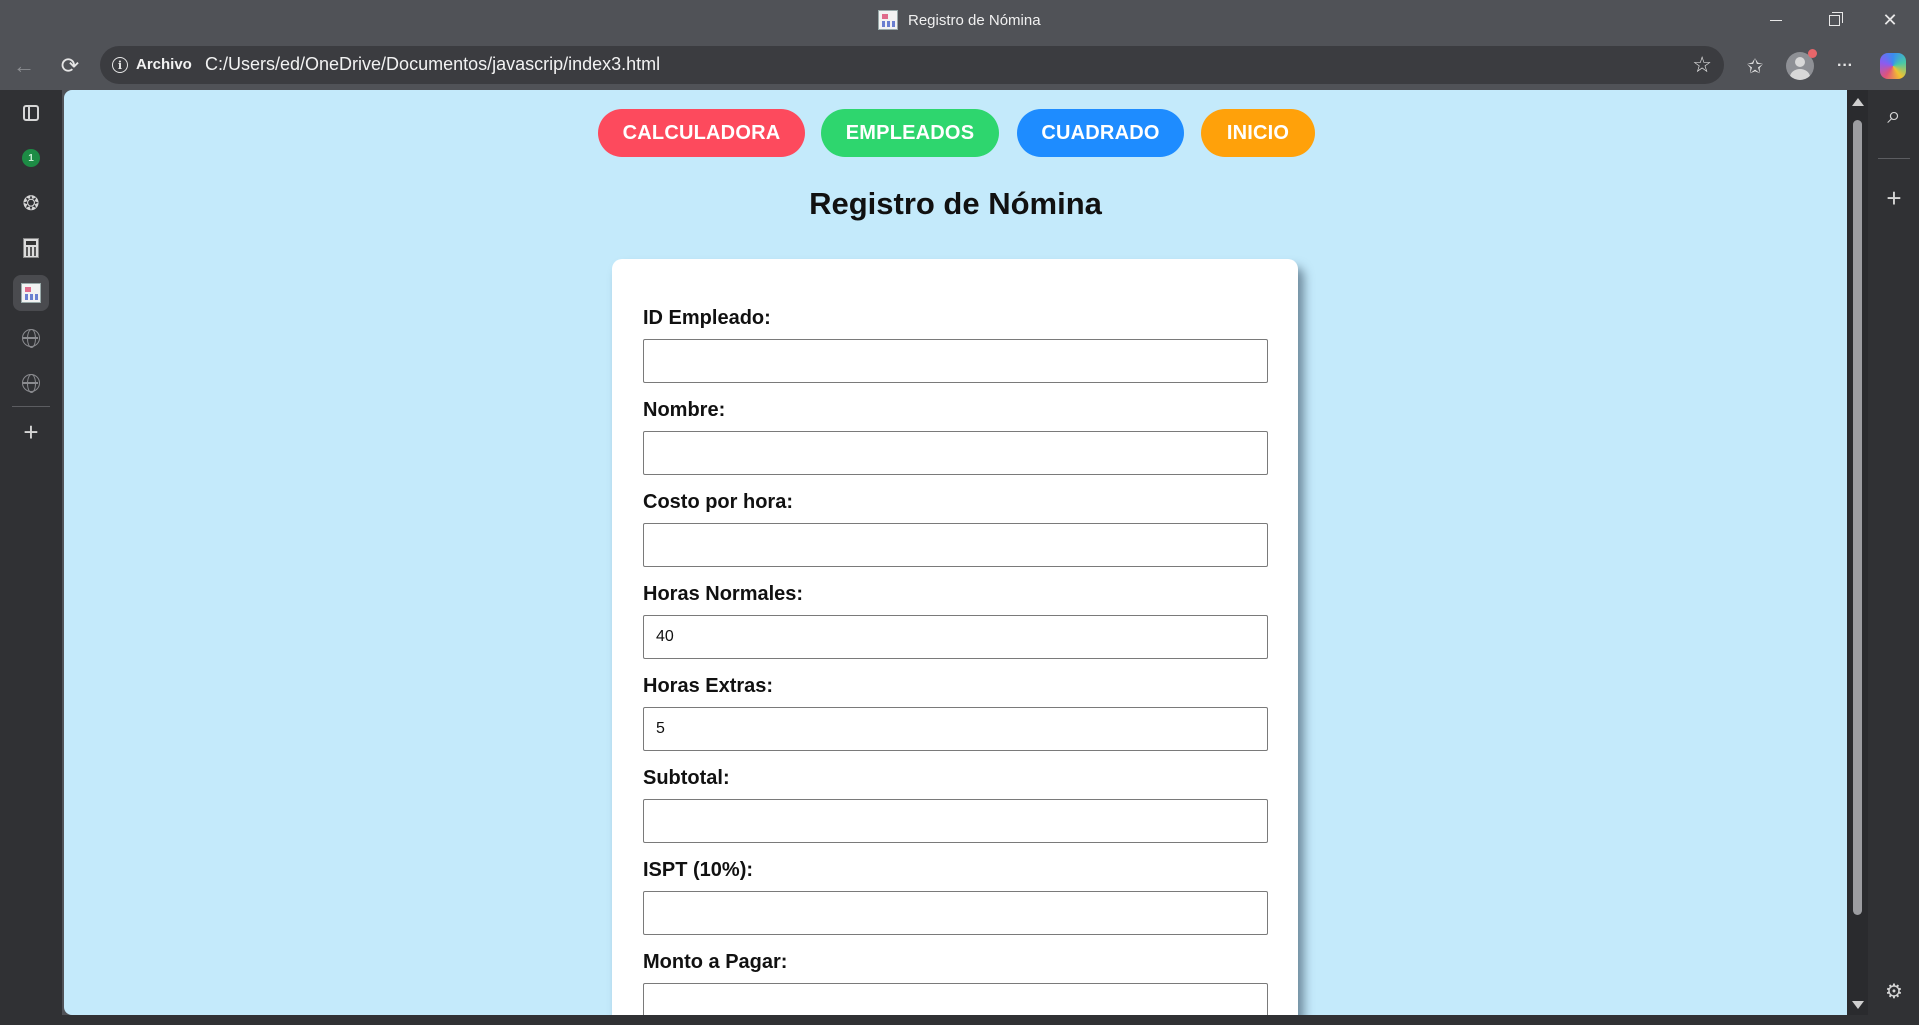 Image resolution: width=1919 pixels, height=1025 pixels. I want to click on tab-actions-icon, so click(31, 113).